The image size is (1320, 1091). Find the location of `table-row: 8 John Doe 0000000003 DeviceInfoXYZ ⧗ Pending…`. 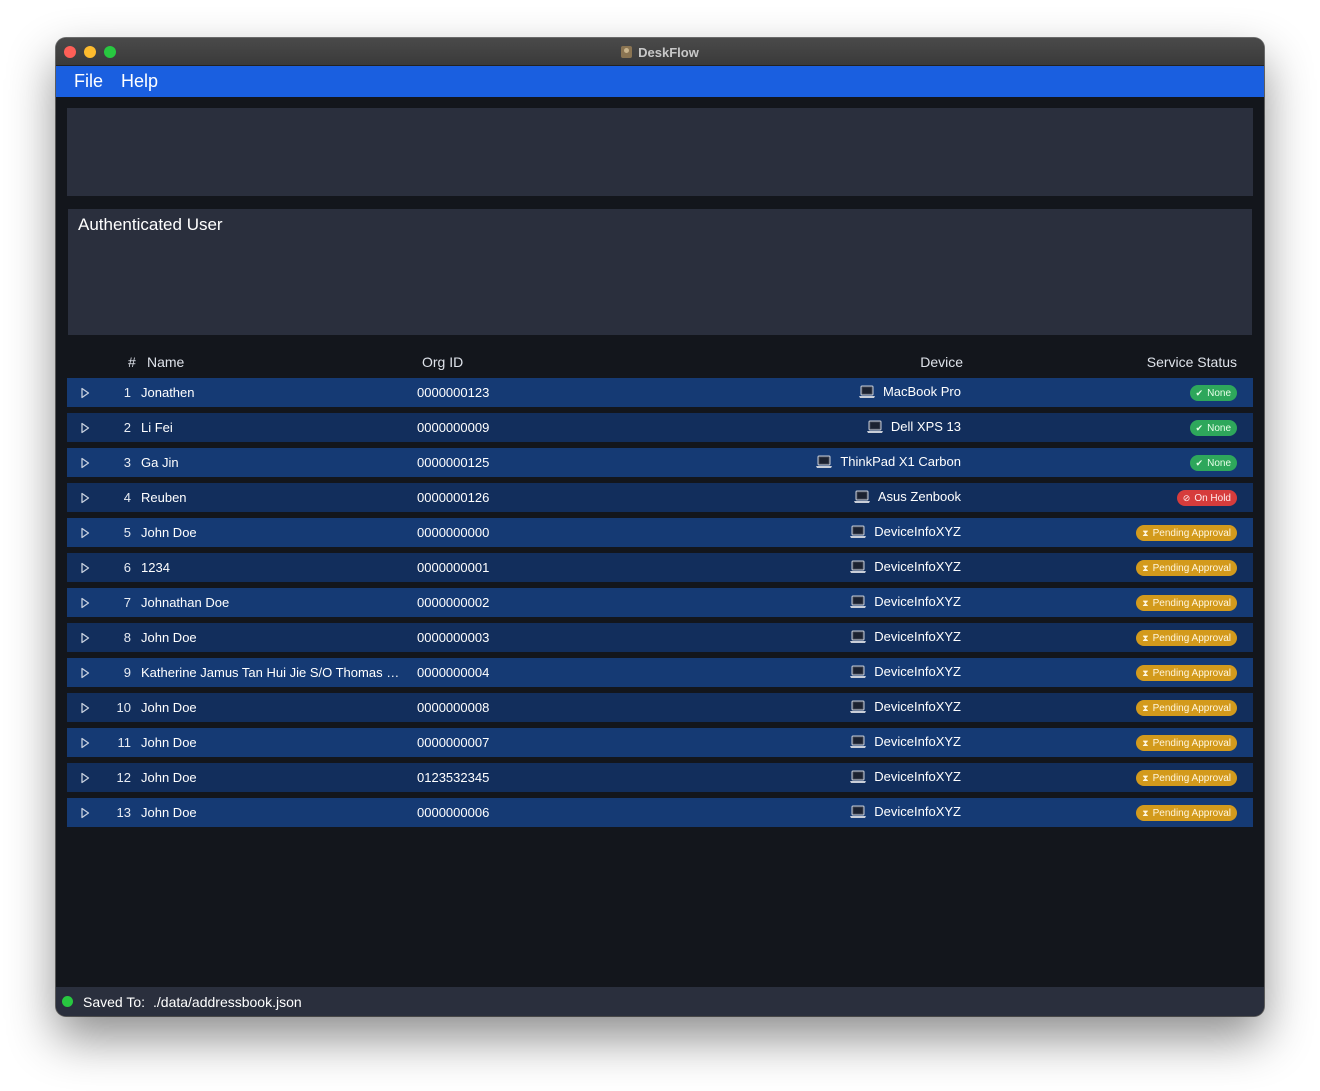

table-row: 8 John Doe 0000000003 DeviceInfoXYZ ⧗ Pending… is located at coordinates (660, 637).